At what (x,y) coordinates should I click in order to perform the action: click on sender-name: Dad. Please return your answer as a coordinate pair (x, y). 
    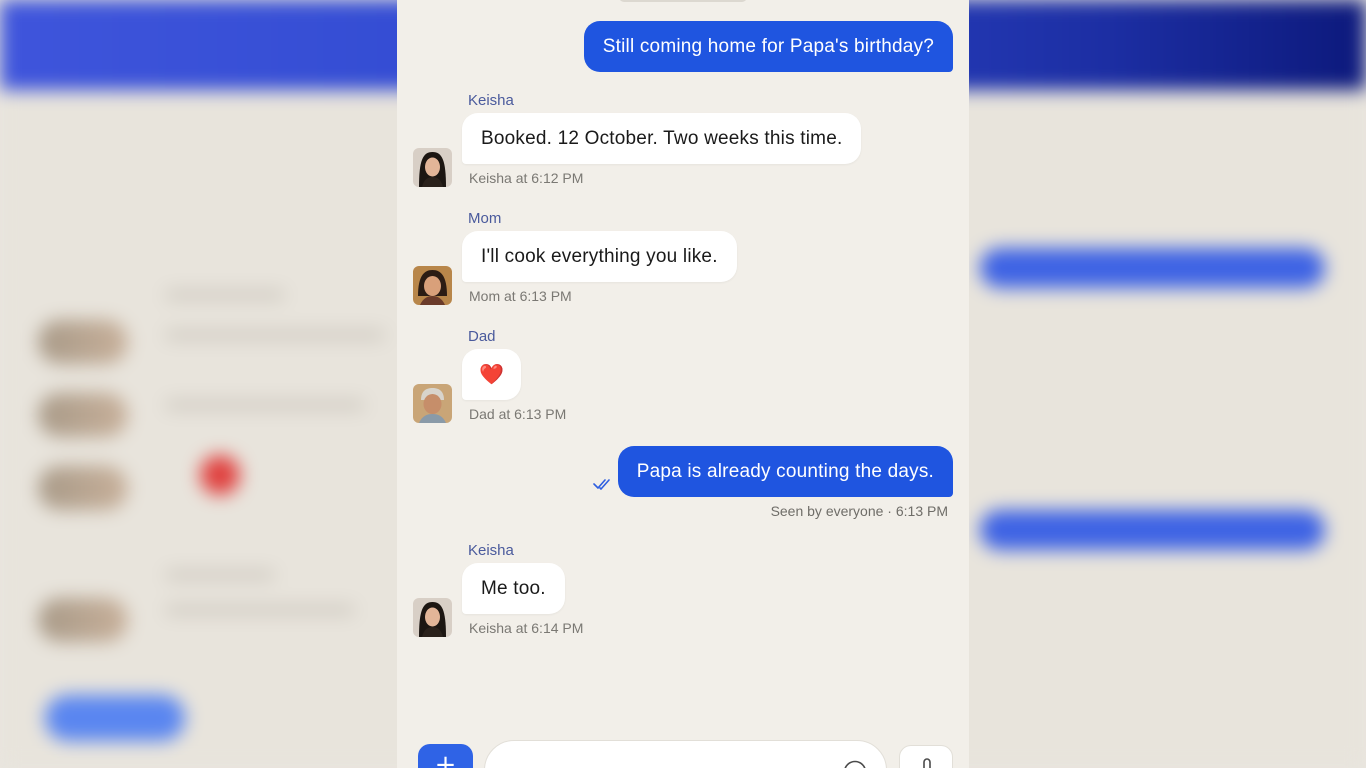
    Looking at the image, I should click on (482, 336).